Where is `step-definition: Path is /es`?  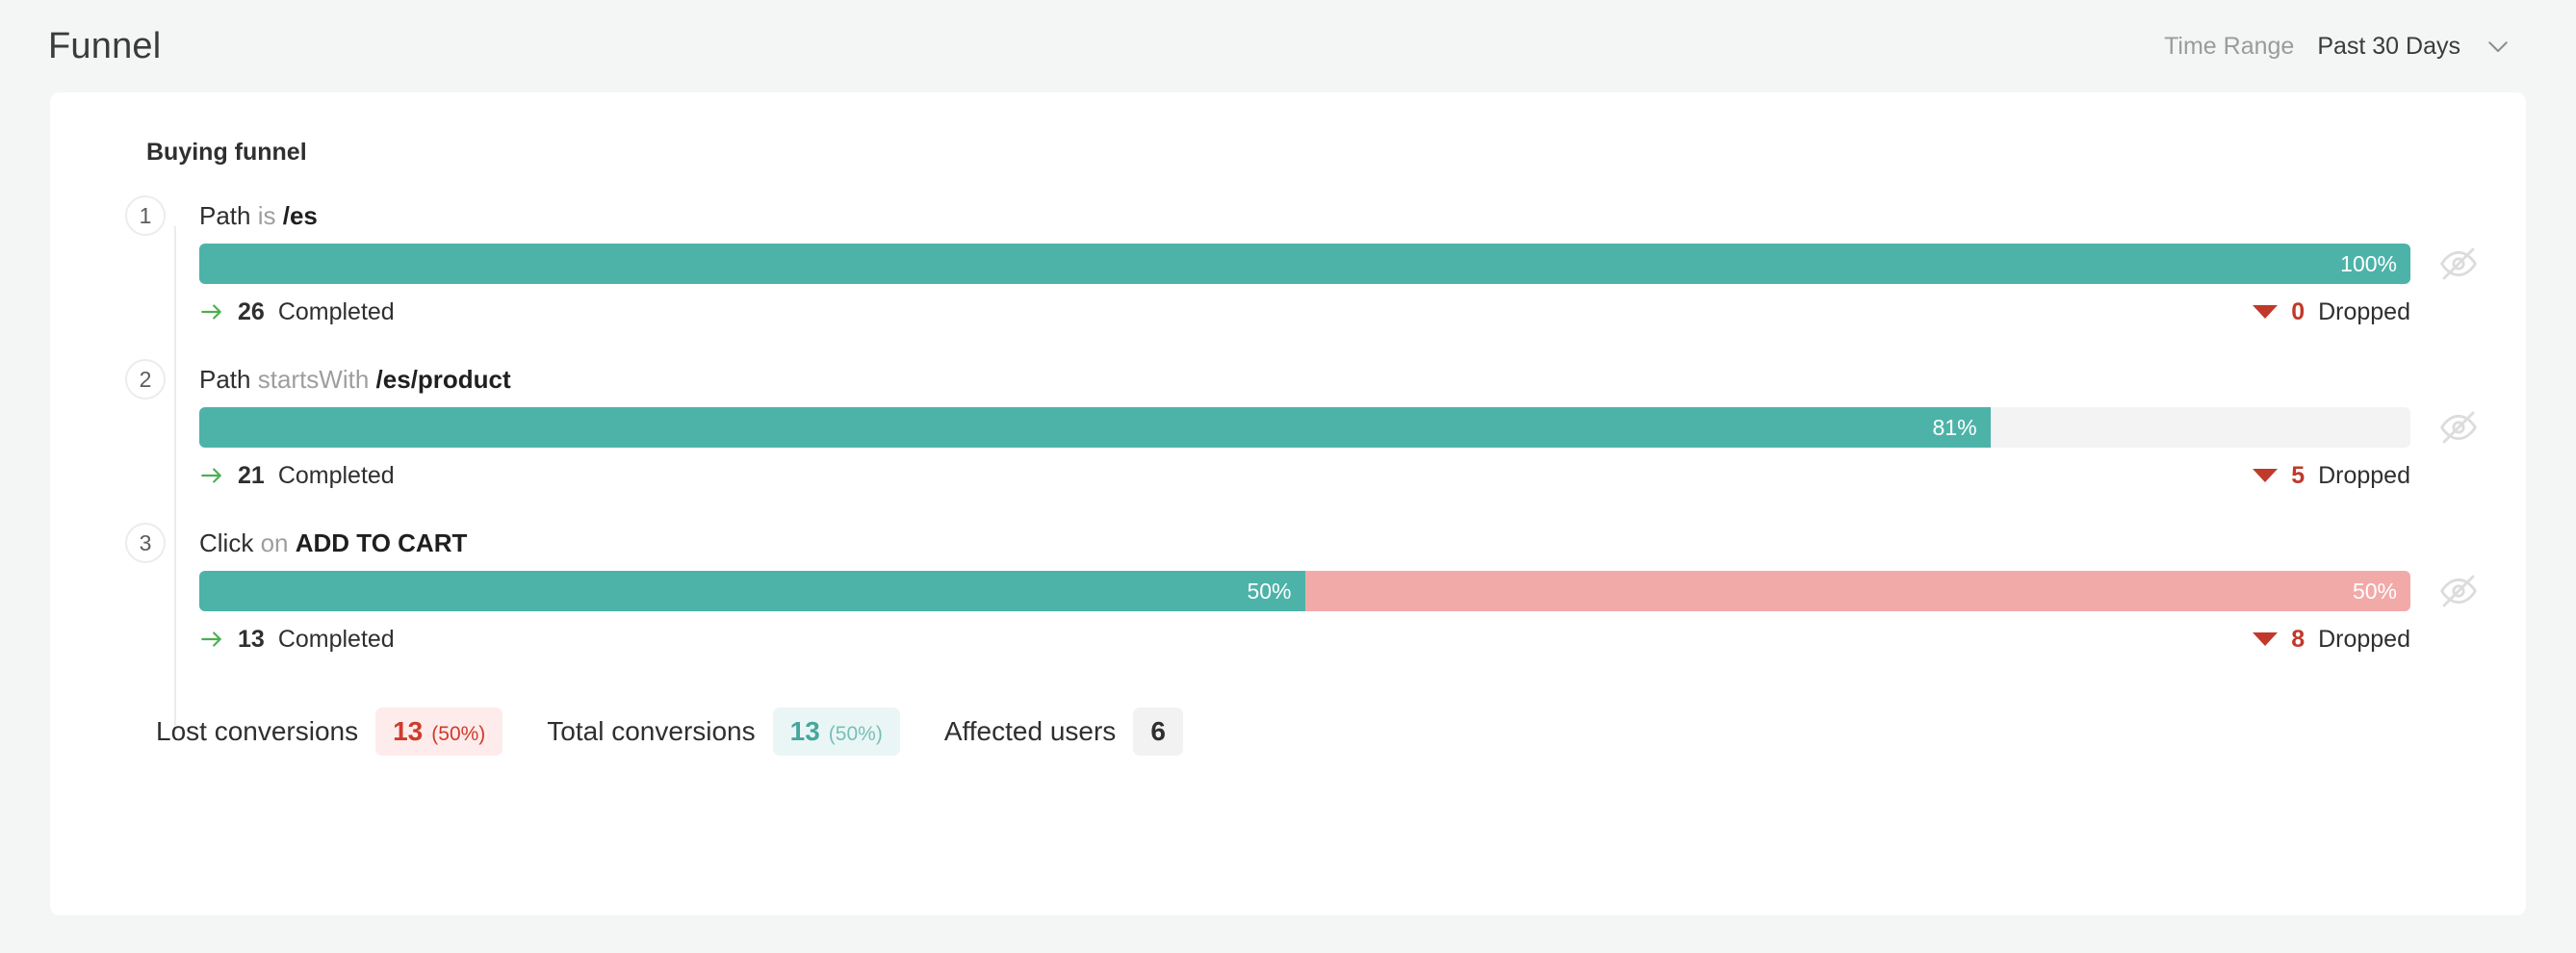 step-definition: Path is /es is located at coordinates (259, 216).